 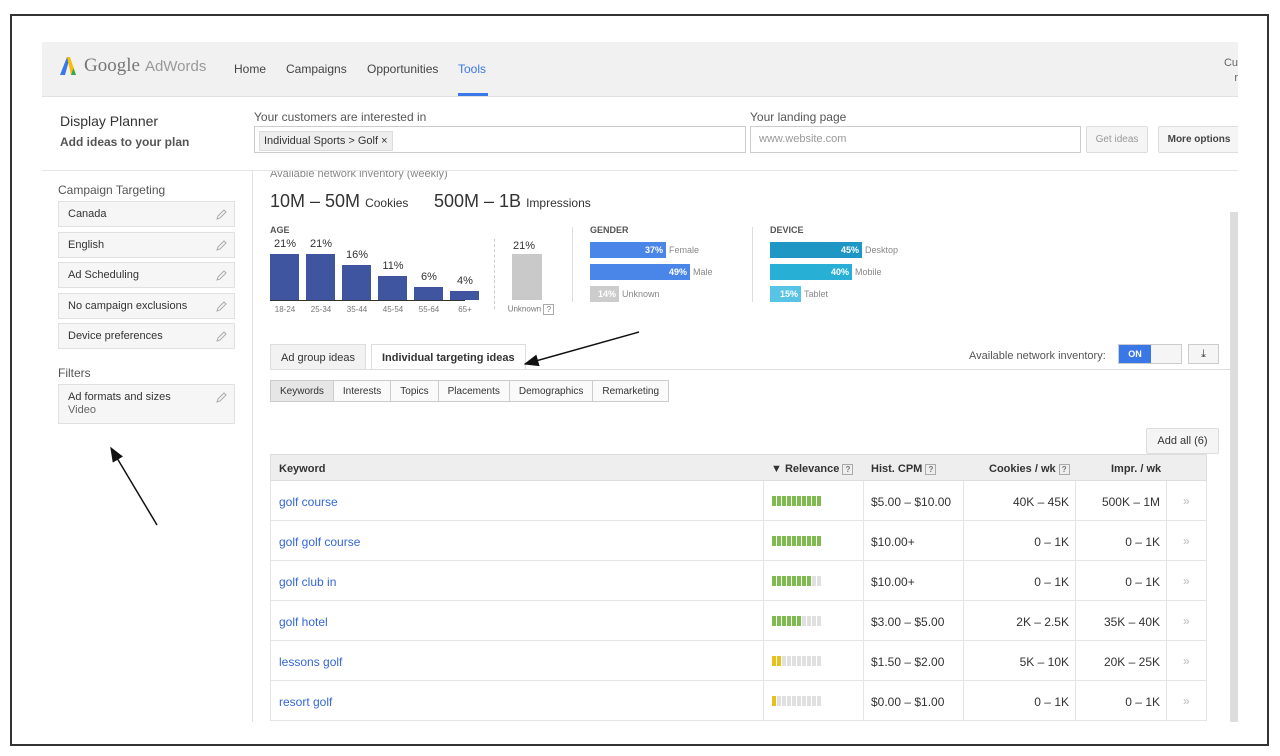 I want to click on tab-individual-targeting-ideas: Individual targeting ideas, so click(x=448, y=357).